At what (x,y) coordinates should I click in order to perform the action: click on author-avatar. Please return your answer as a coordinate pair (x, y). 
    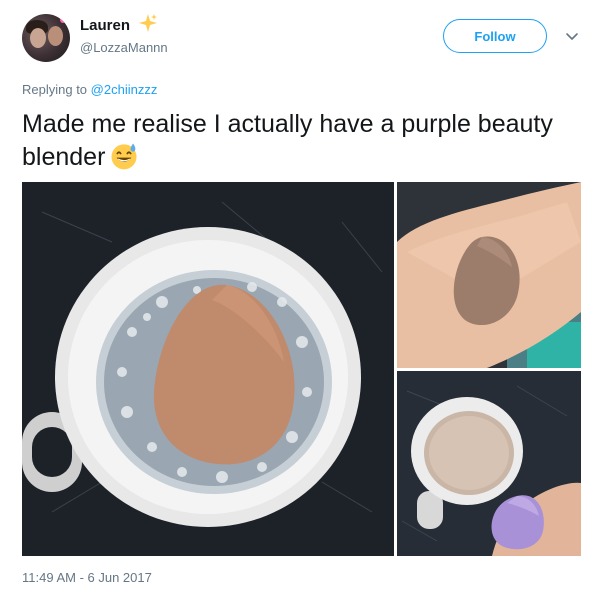
    Looking at the image, I should click on (46, 38).